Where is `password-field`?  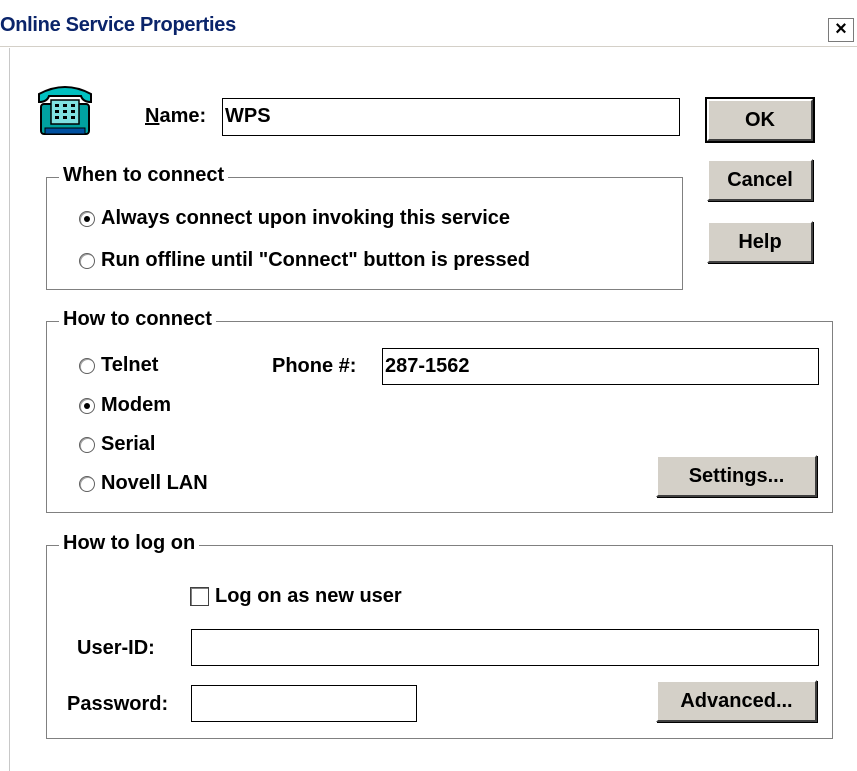 password-field is located at coordinates (304, 703).